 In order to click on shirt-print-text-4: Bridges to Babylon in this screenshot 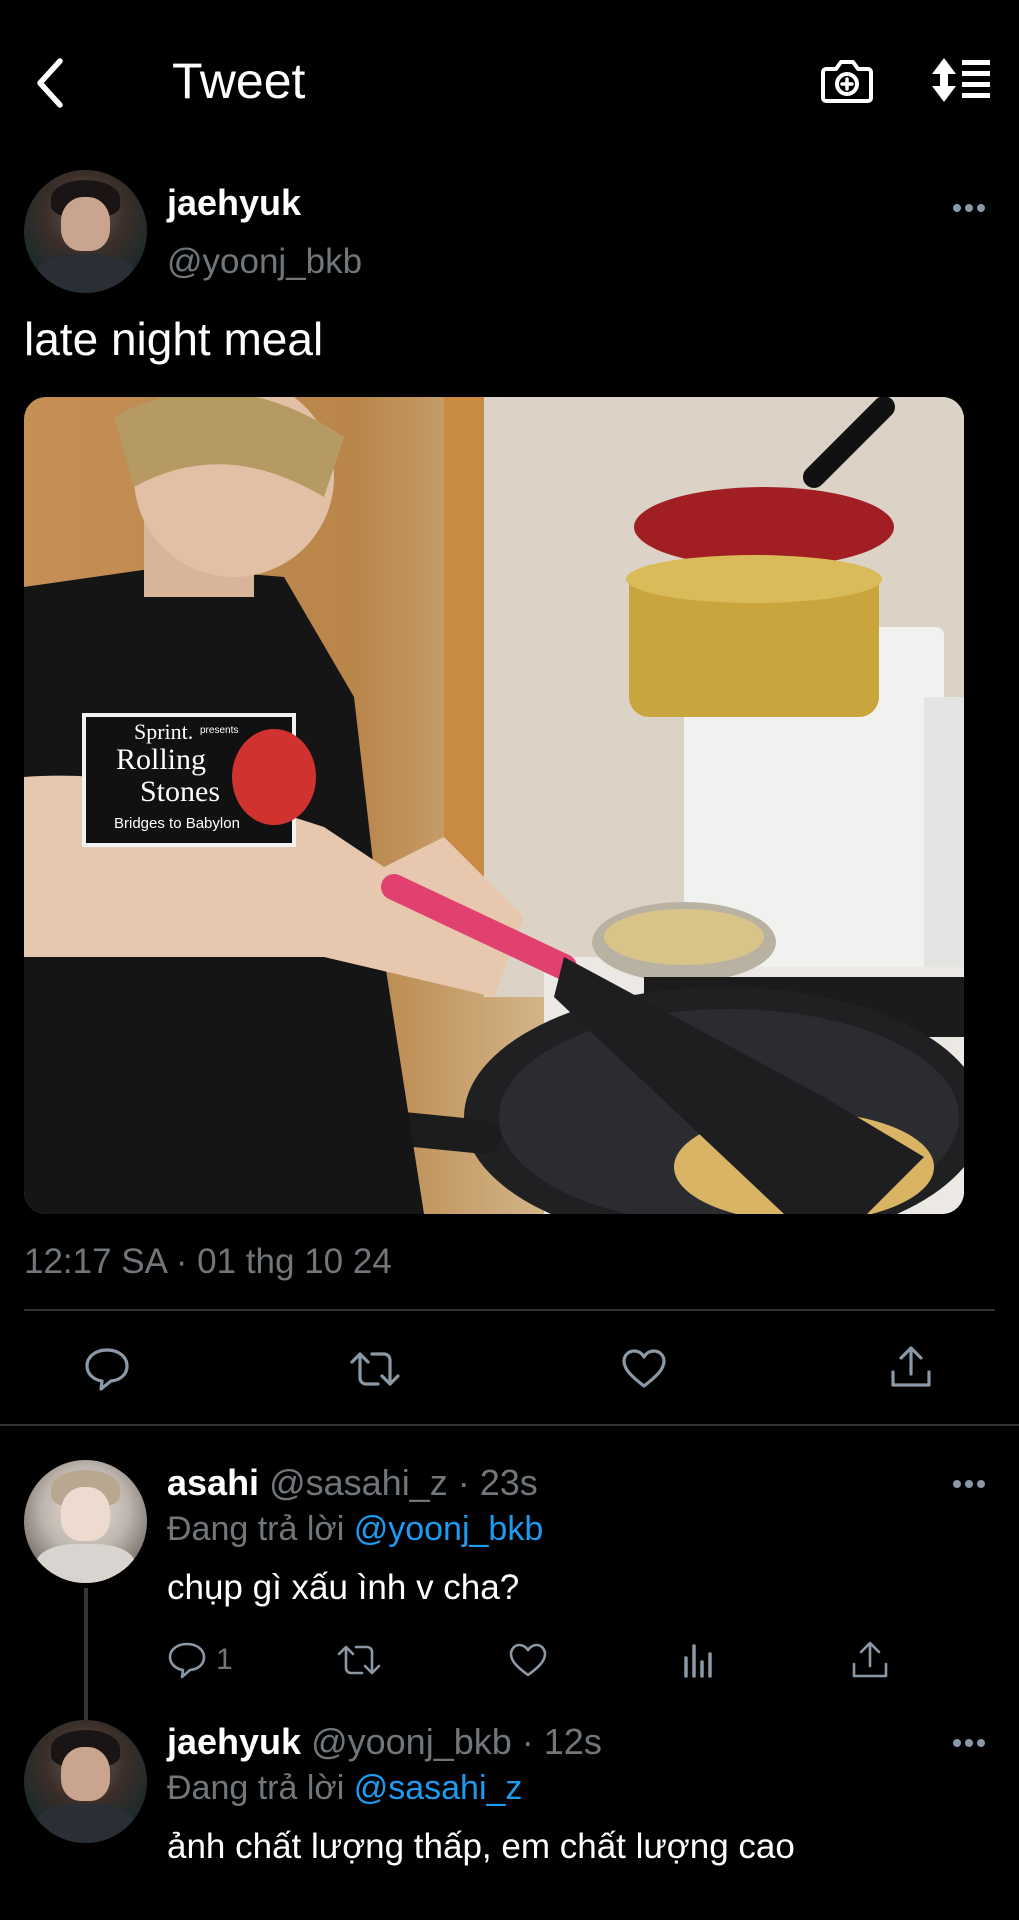, I will do `click(177, 823)`.